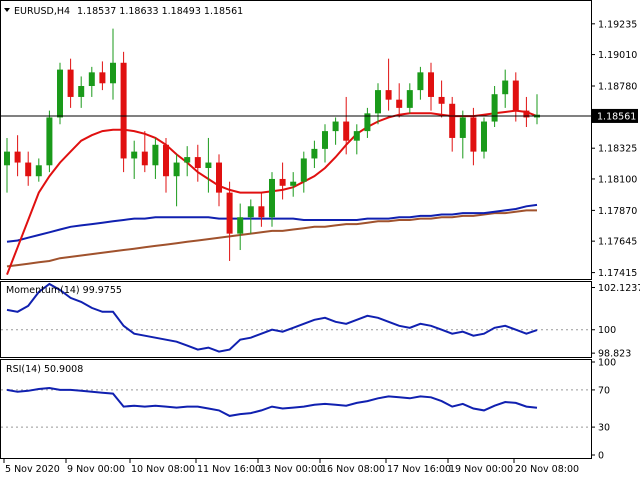  Describe the element at coordinates (617, 179) in the screenshot. I see `price-y-tick-label: 1.18100` at that location.